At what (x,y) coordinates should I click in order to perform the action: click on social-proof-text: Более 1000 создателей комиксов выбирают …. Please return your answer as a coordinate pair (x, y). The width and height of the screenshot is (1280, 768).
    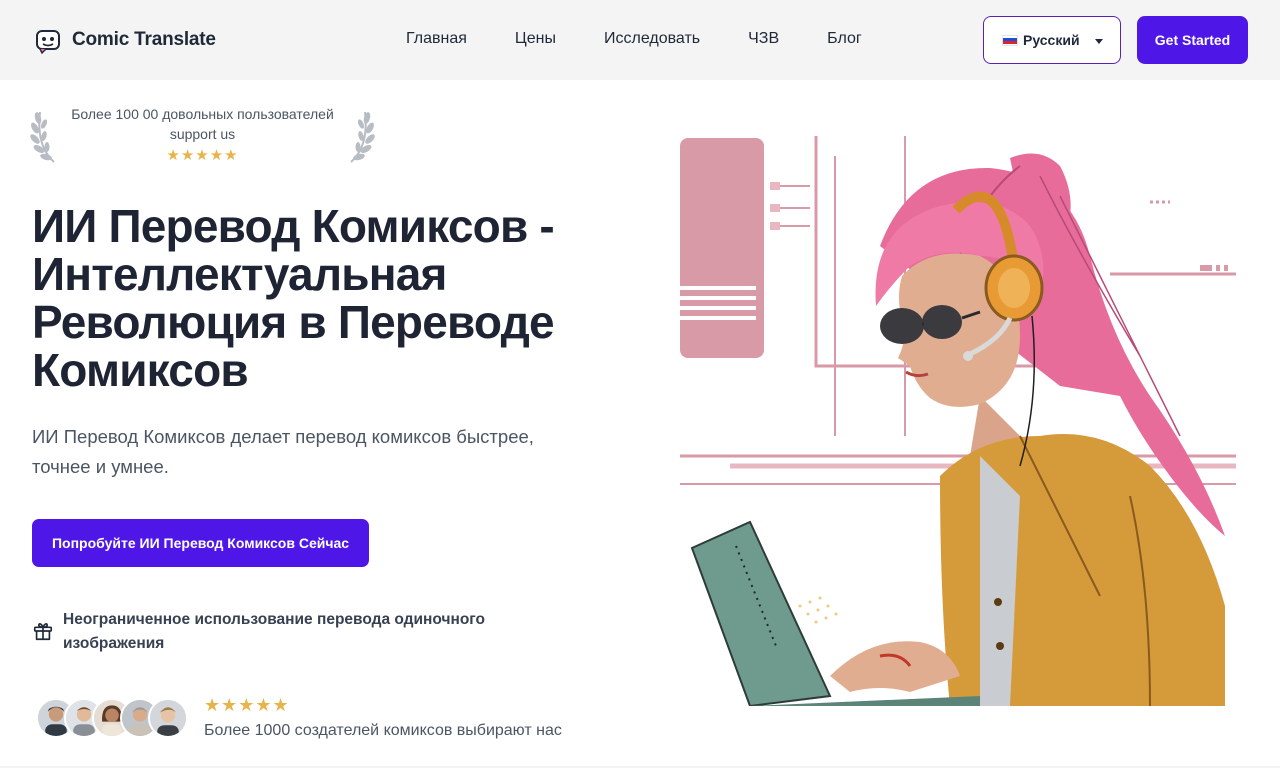
    Looking at the image, I should click on (383, 730).